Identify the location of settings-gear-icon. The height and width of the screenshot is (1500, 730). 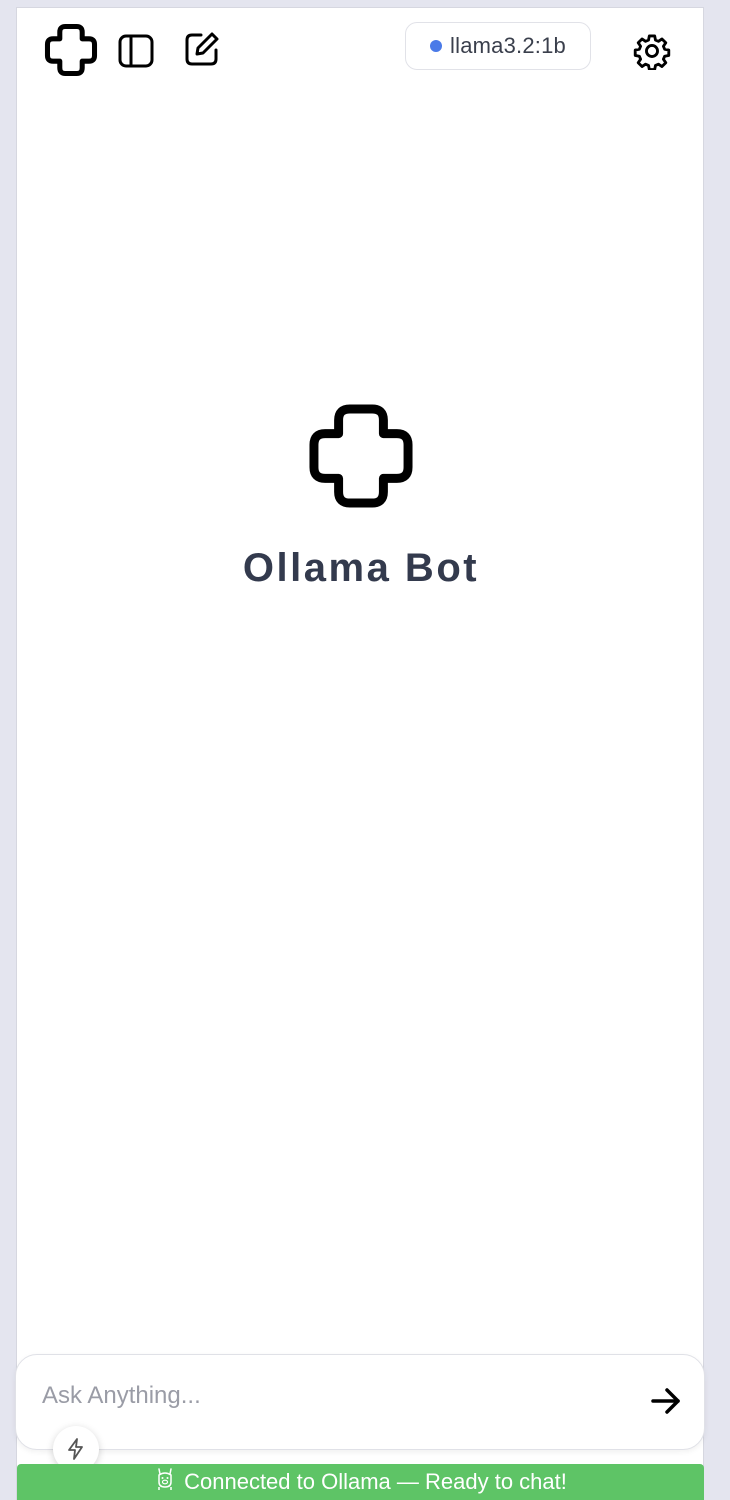
(652, 51).